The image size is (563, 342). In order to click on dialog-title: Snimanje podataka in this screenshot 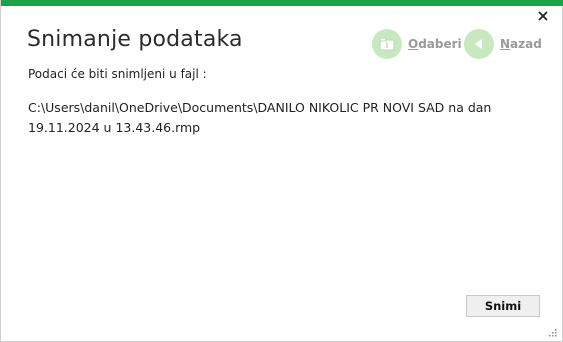, I will do `click(135, 39)`.